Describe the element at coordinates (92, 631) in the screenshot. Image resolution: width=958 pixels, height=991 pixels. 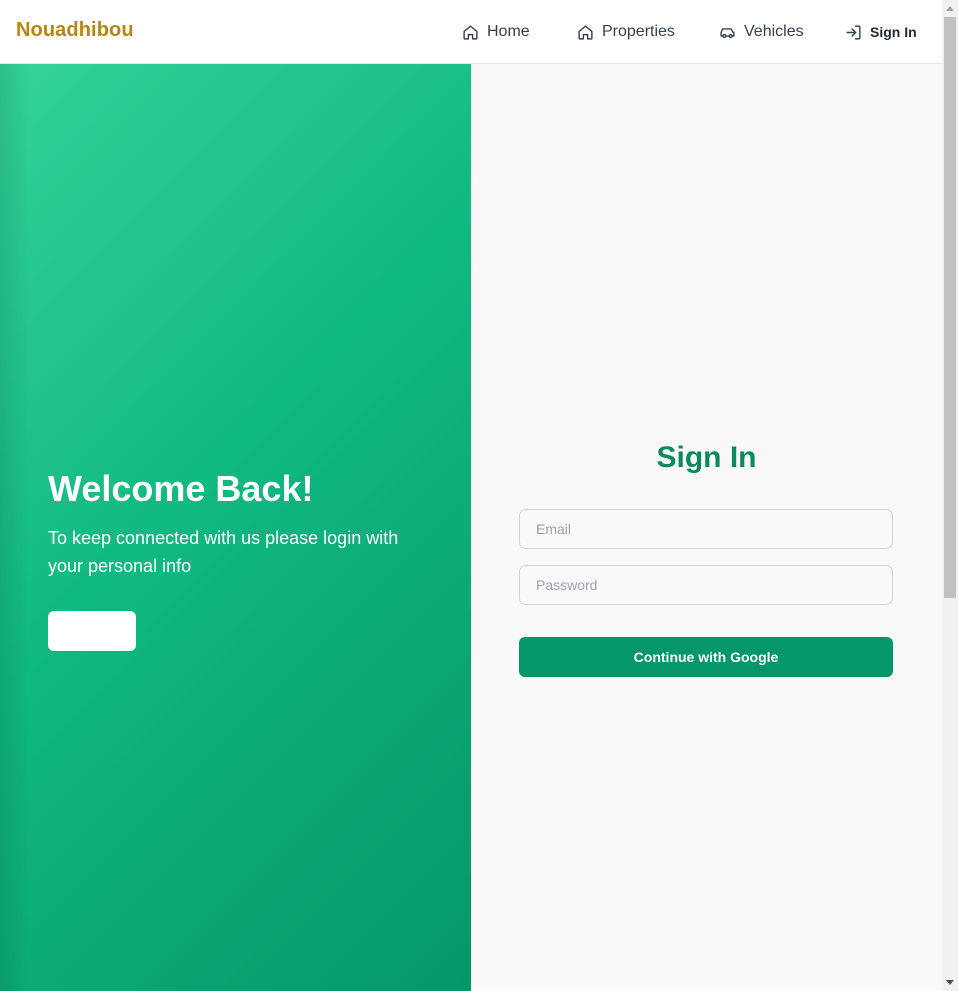
I see `sign-up-button: SIGN UP` at that location.